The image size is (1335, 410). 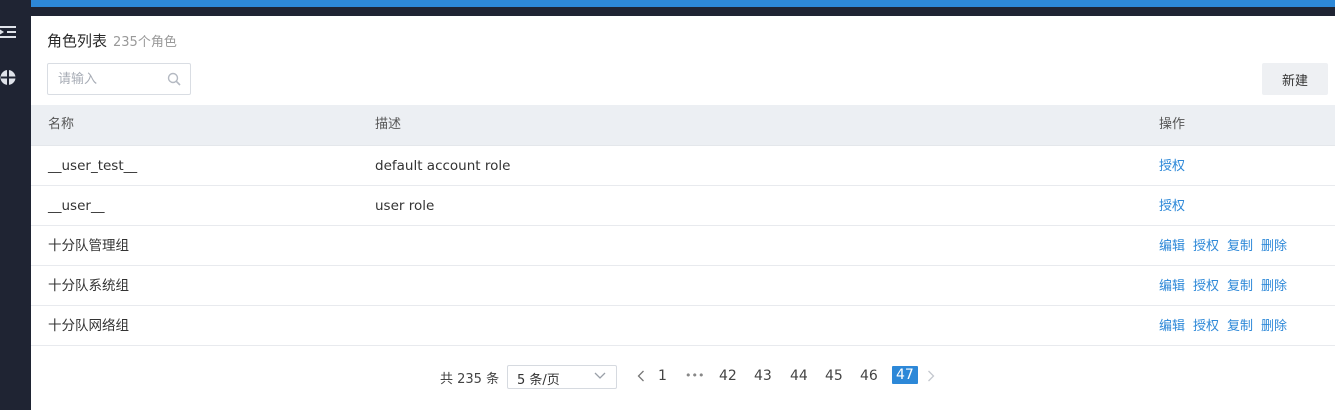 I want to click on next-page-icon, so click(x=931, y=376).